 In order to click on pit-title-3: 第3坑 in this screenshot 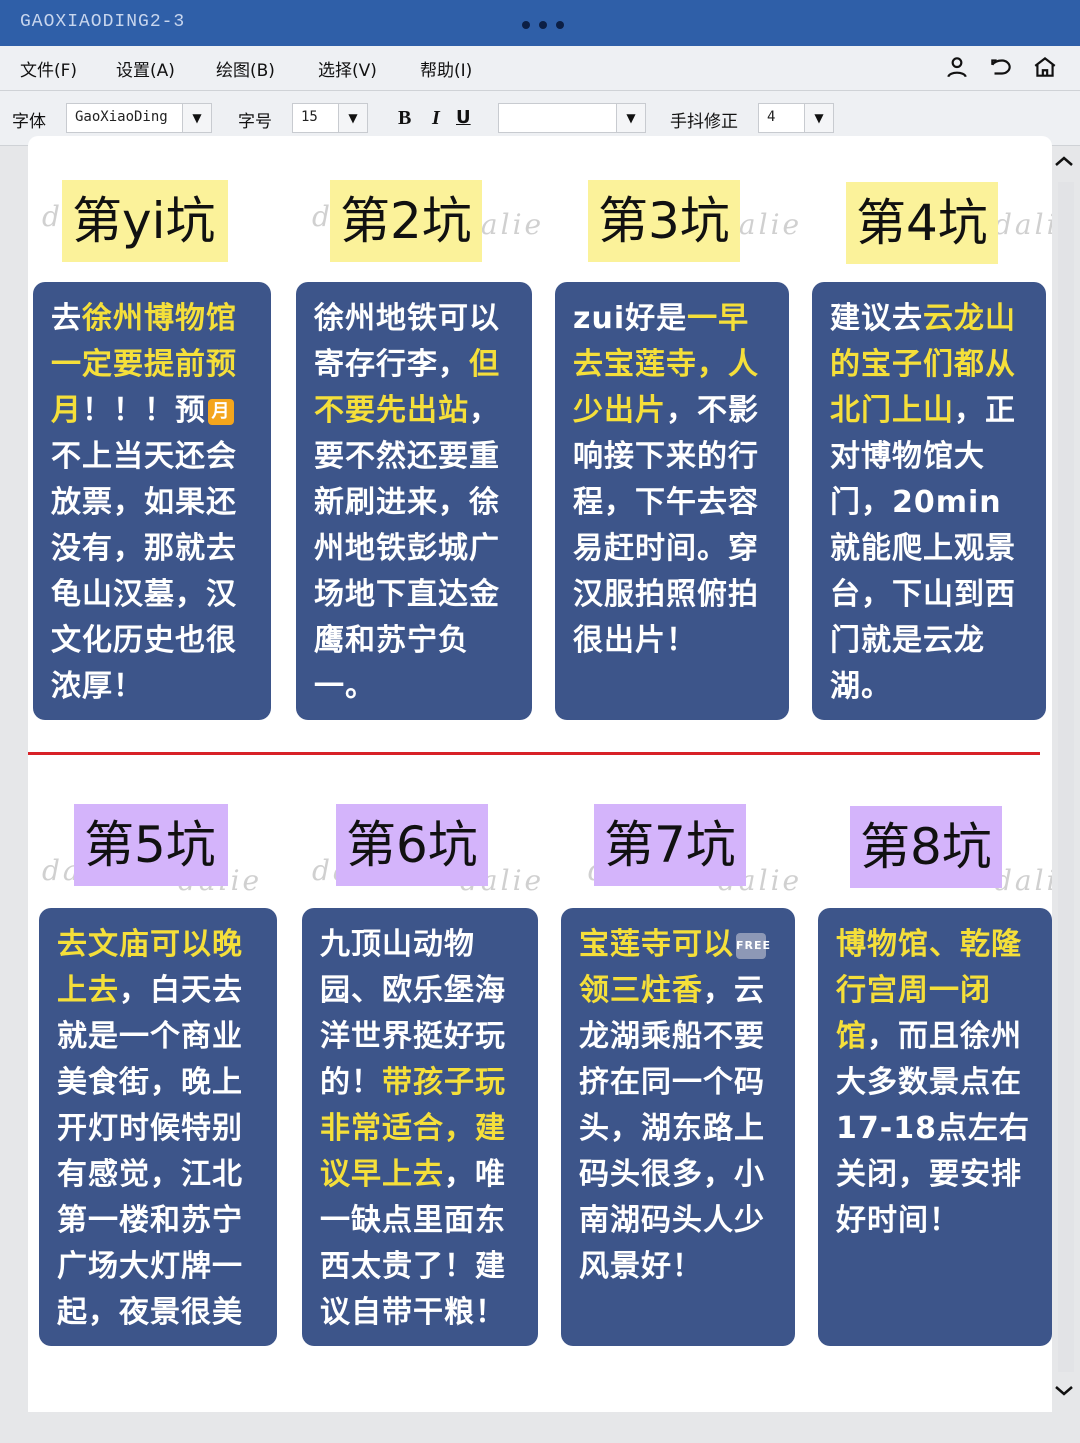, I will do `click(664, 221)`.